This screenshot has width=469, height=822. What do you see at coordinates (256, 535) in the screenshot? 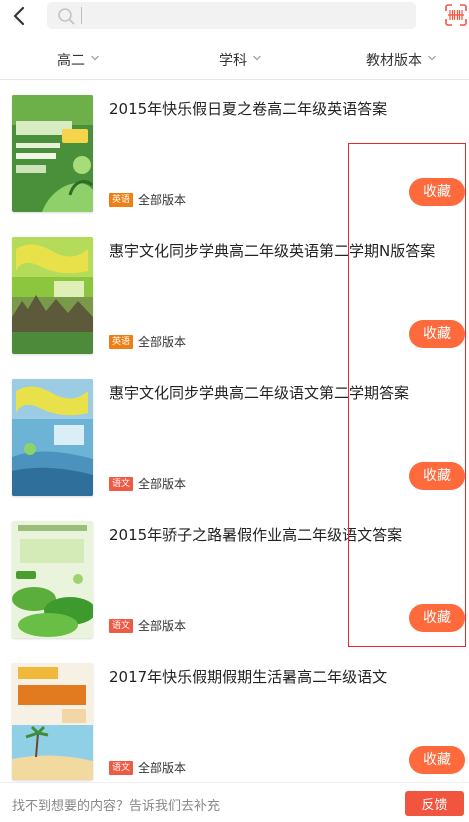
I see `book-title: 2015年骄子之路暑假作业高二年级语文答案` at bounding box center [256, 535].